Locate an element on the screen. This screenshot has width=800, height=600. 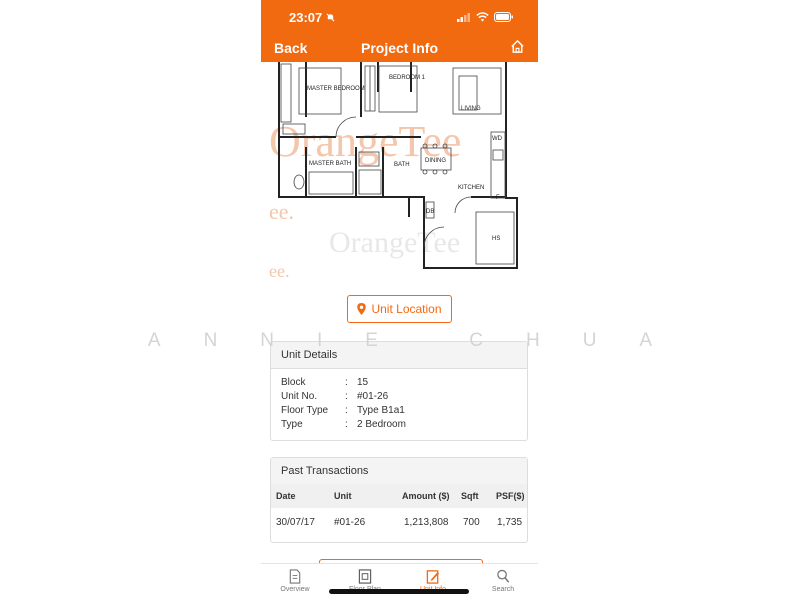
detail-row: Floor Type : Type B1a1 is located at coordinates (343, 412).